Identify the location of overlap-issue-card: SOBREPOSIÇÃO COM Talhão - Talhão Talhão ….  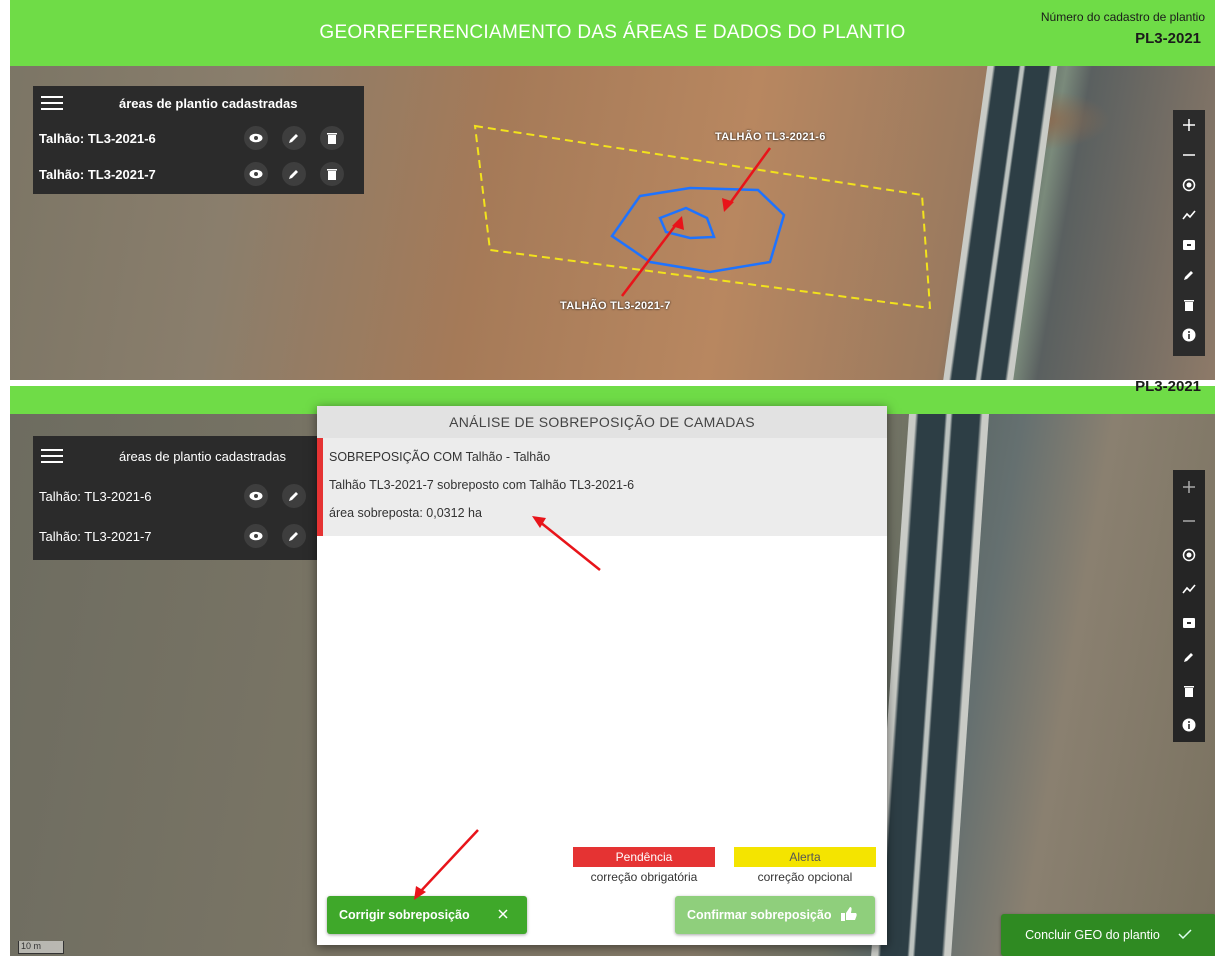
(602, 487).